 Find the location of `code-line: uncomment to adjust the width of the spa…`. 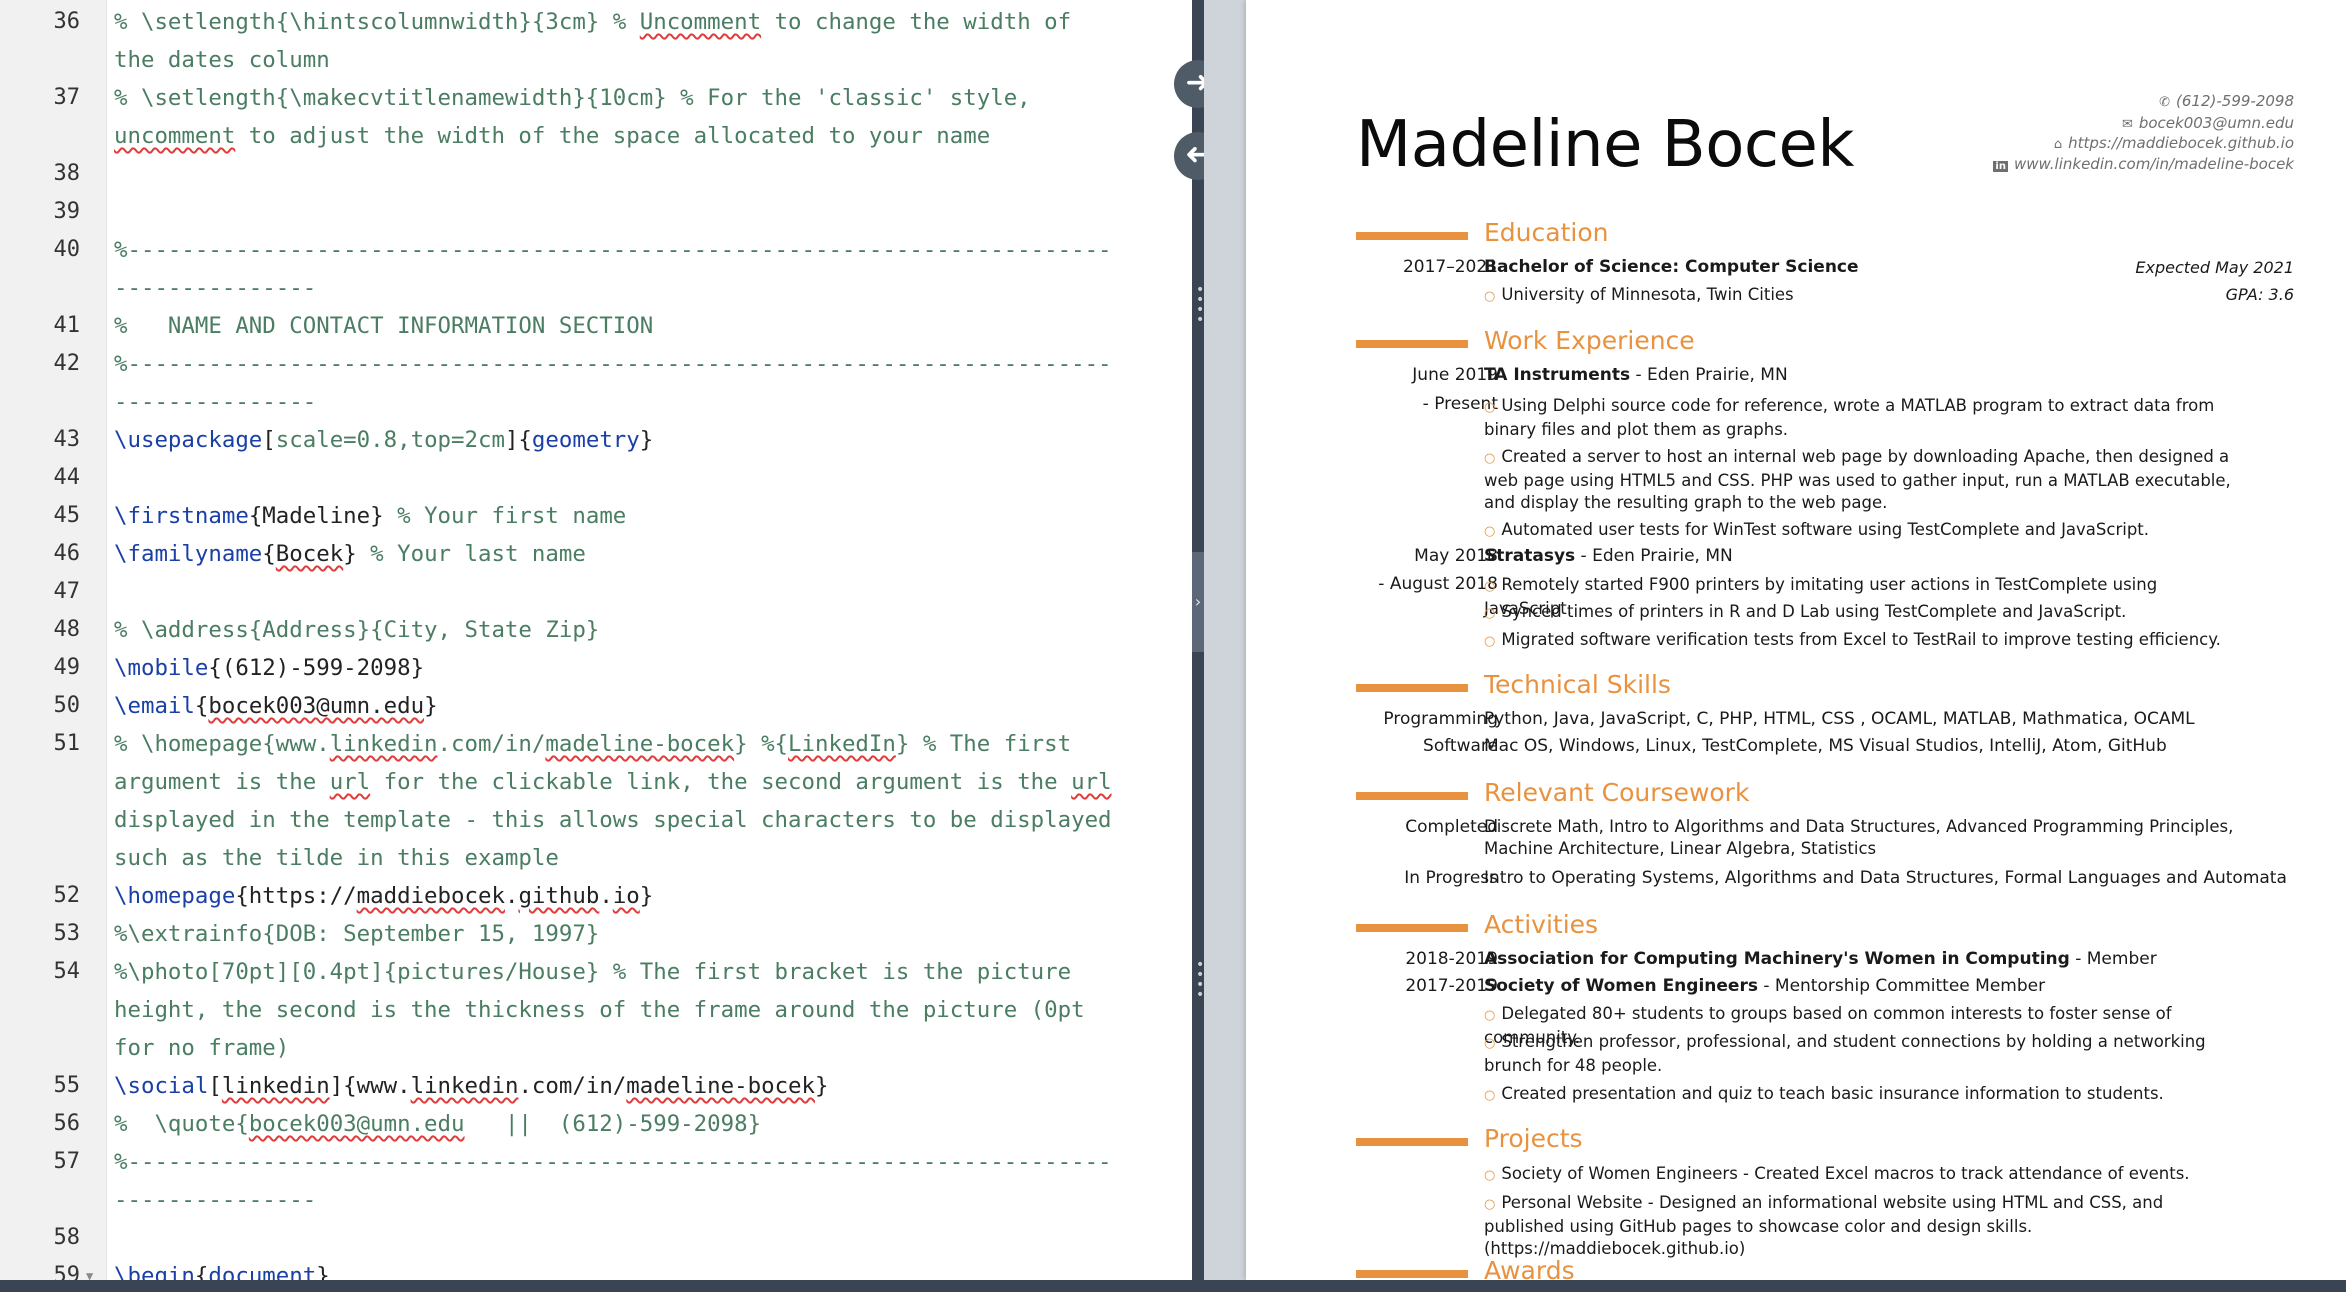

code-line: uncomment to adjust the width of the spa… is located at coordinates (596, 136).